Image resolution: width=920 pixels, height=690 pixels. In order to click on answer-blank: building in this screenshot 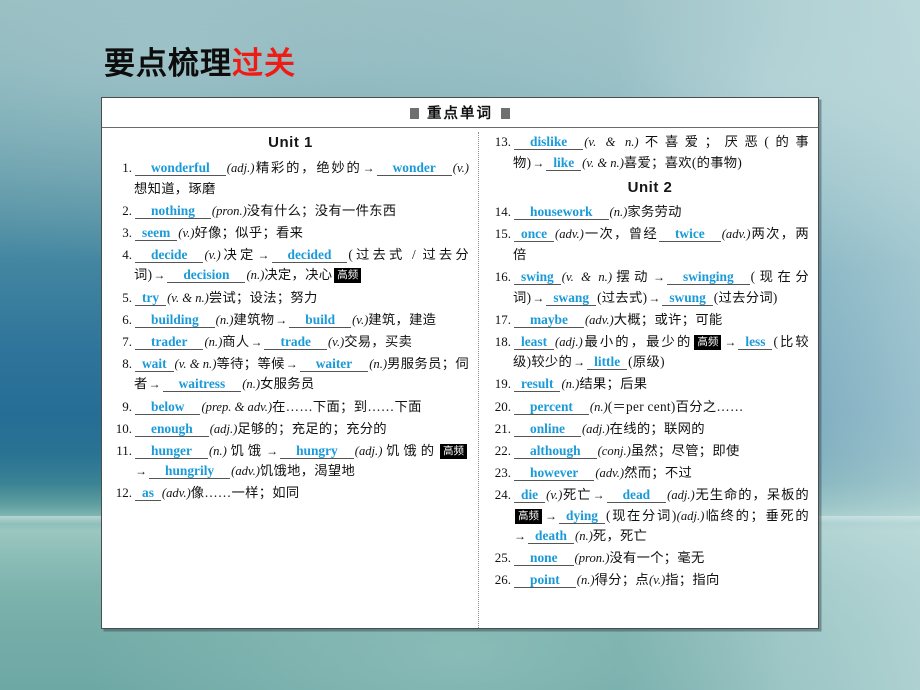, I will do `click(175, 319)`.